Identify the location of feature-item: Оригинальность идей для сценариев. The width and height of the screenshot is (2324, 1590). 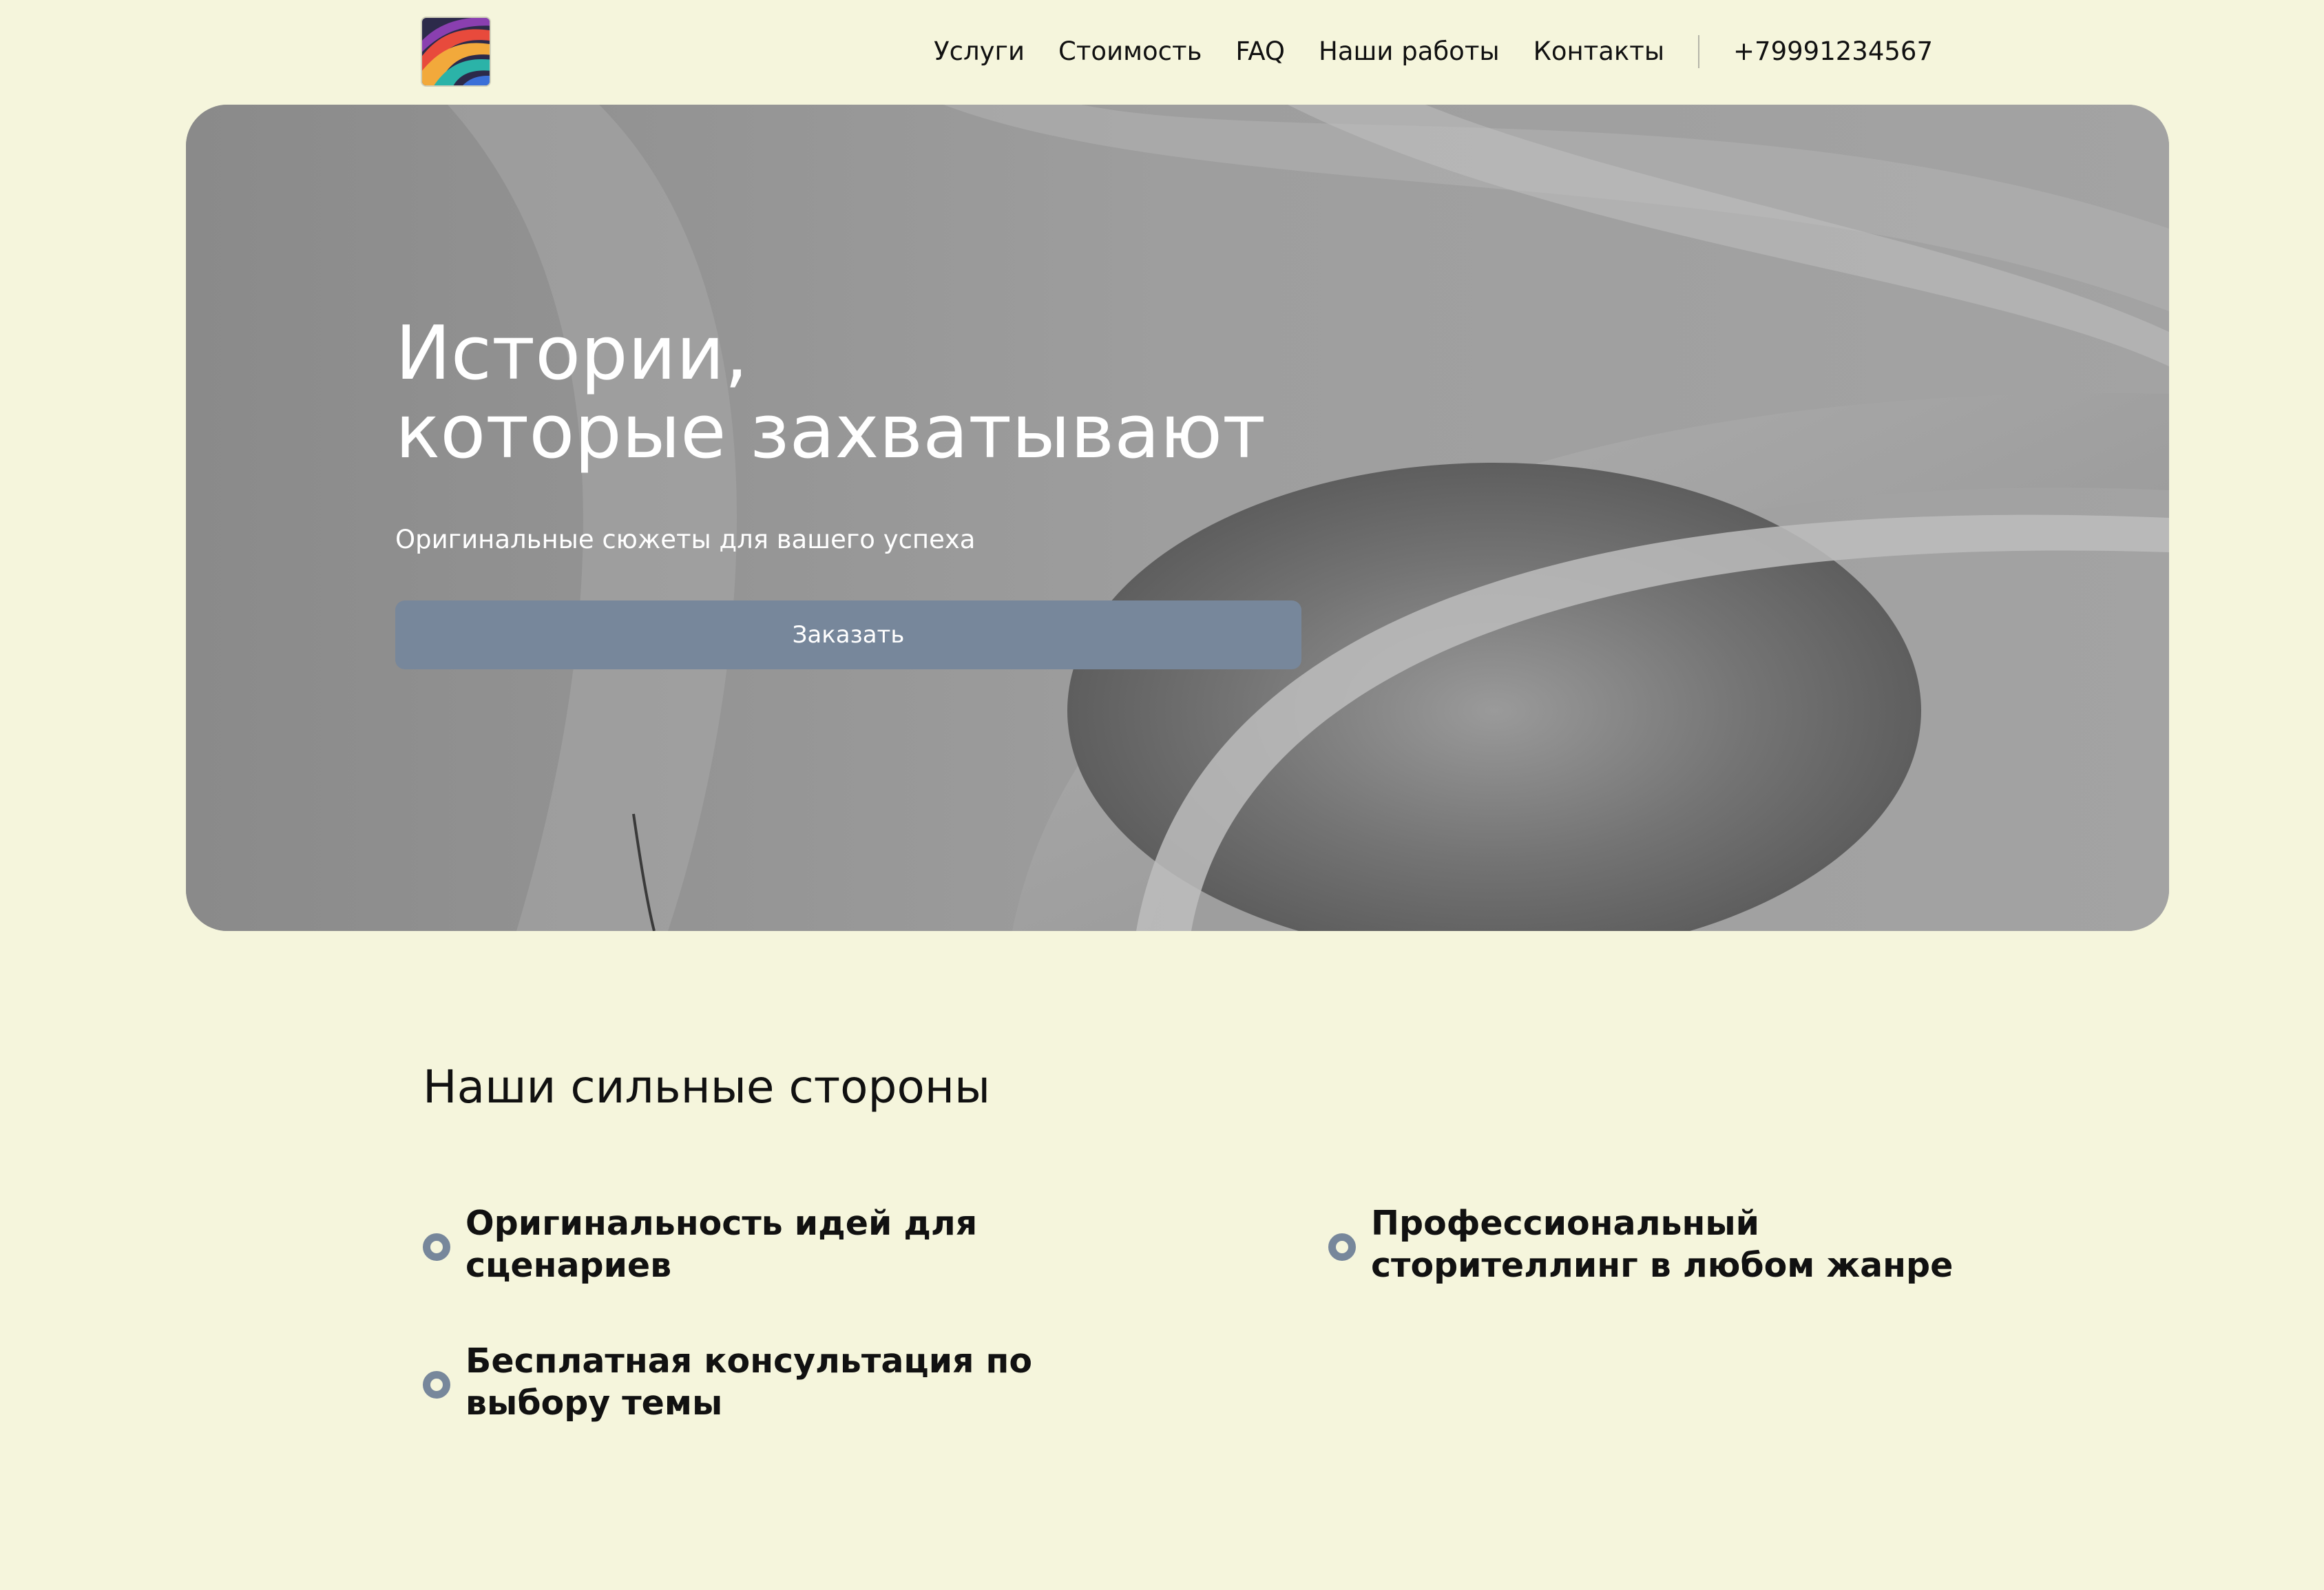
(700, 1244).